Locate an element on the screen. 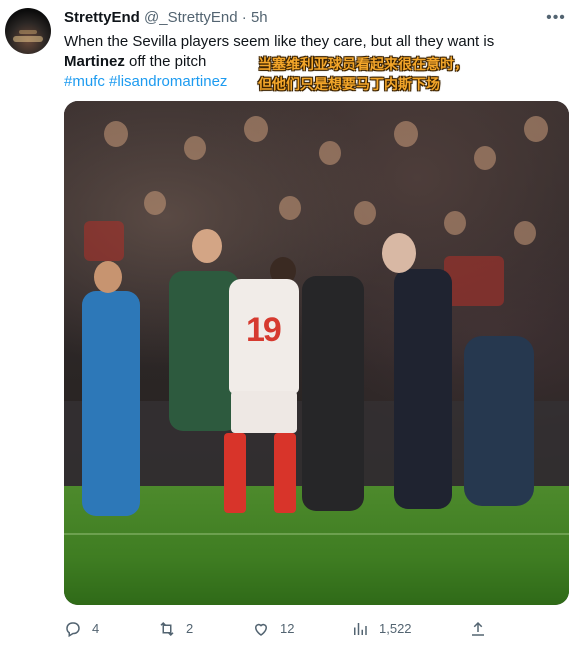 Image resolution: width=584 pixels, height=648 pixels. retweet-count: 2 is located at coordinates (190, 628).